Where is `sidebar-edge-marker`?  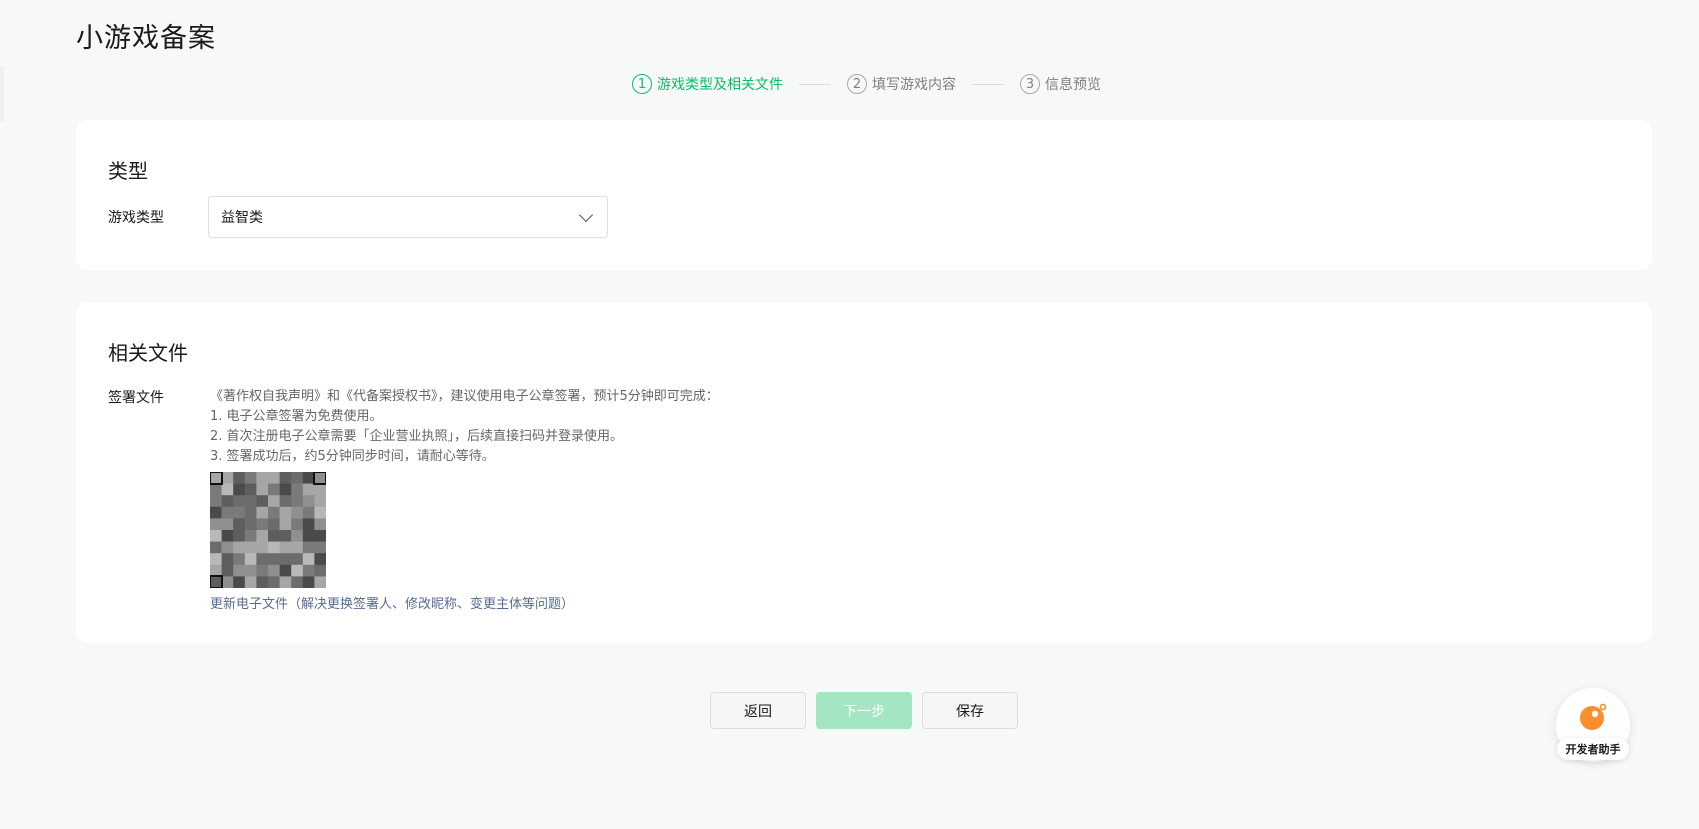 sidebar-edge-marker is located at coordinates (2, 94).